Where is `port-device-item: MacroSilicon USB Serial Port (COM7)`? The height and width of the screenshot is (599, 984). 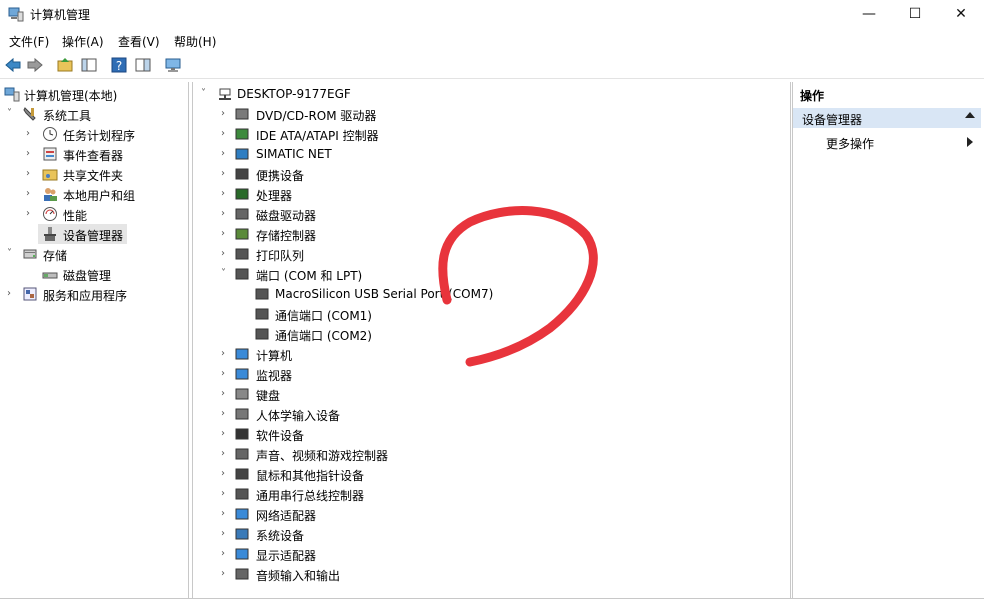 port-device-item: MacroSilicon USB Serial Port (COM7) is located at coordinates (491, 294).